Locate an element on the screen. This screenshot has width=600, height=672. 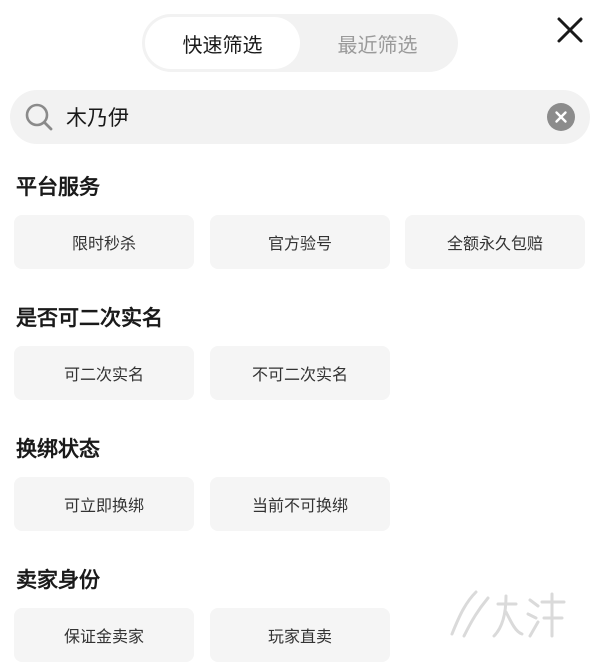
search-input is located at coordinates (301, 117).